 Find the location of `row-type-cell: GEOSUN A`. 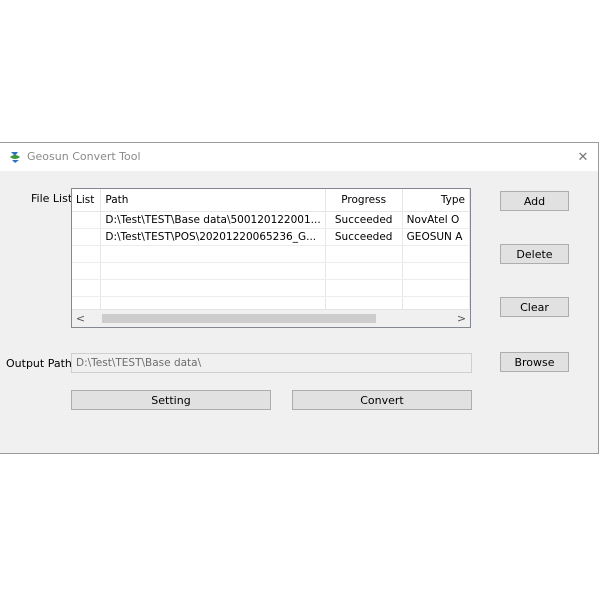

row-type-cell: GEOSUN A is located at coordinates (436, 237).